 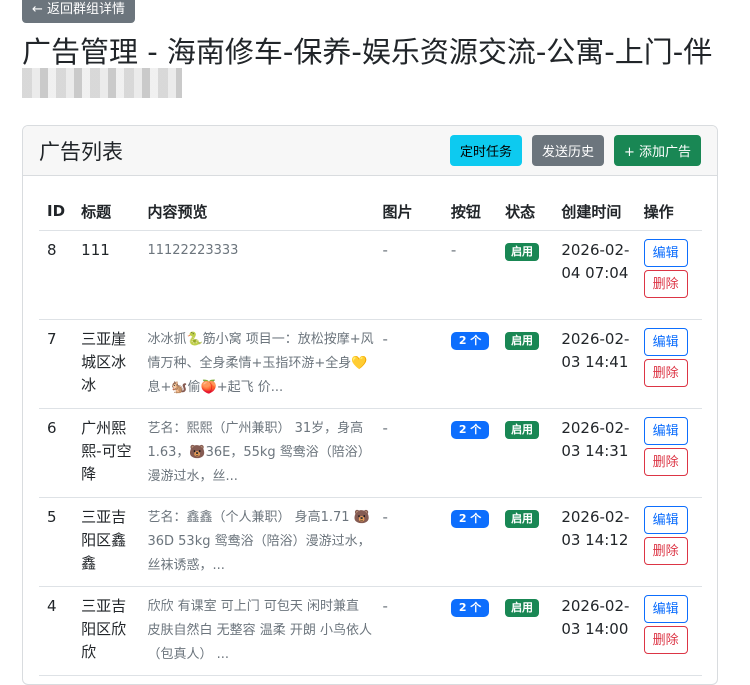 I want to click on row-created-time: 2026-02-03 14:31, so click(x=598, y=453).